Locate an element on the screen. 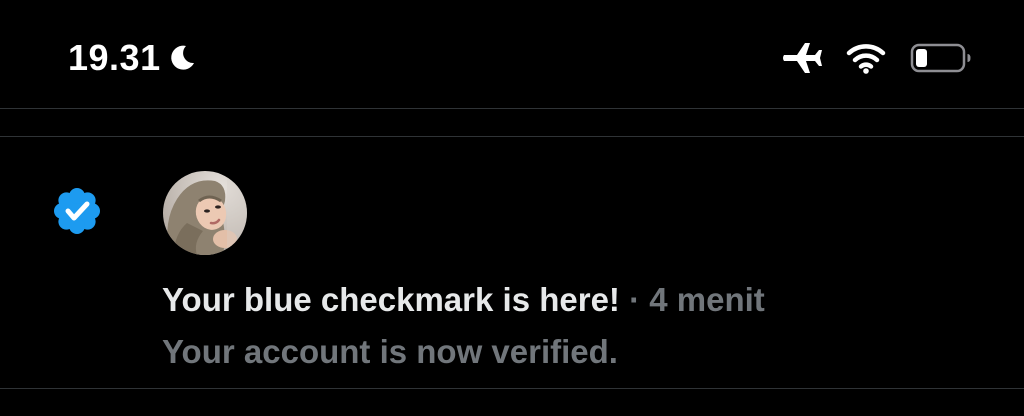 This screenshot has height=416, width=1024. divider-bottom is located at coordinates (512, 388).